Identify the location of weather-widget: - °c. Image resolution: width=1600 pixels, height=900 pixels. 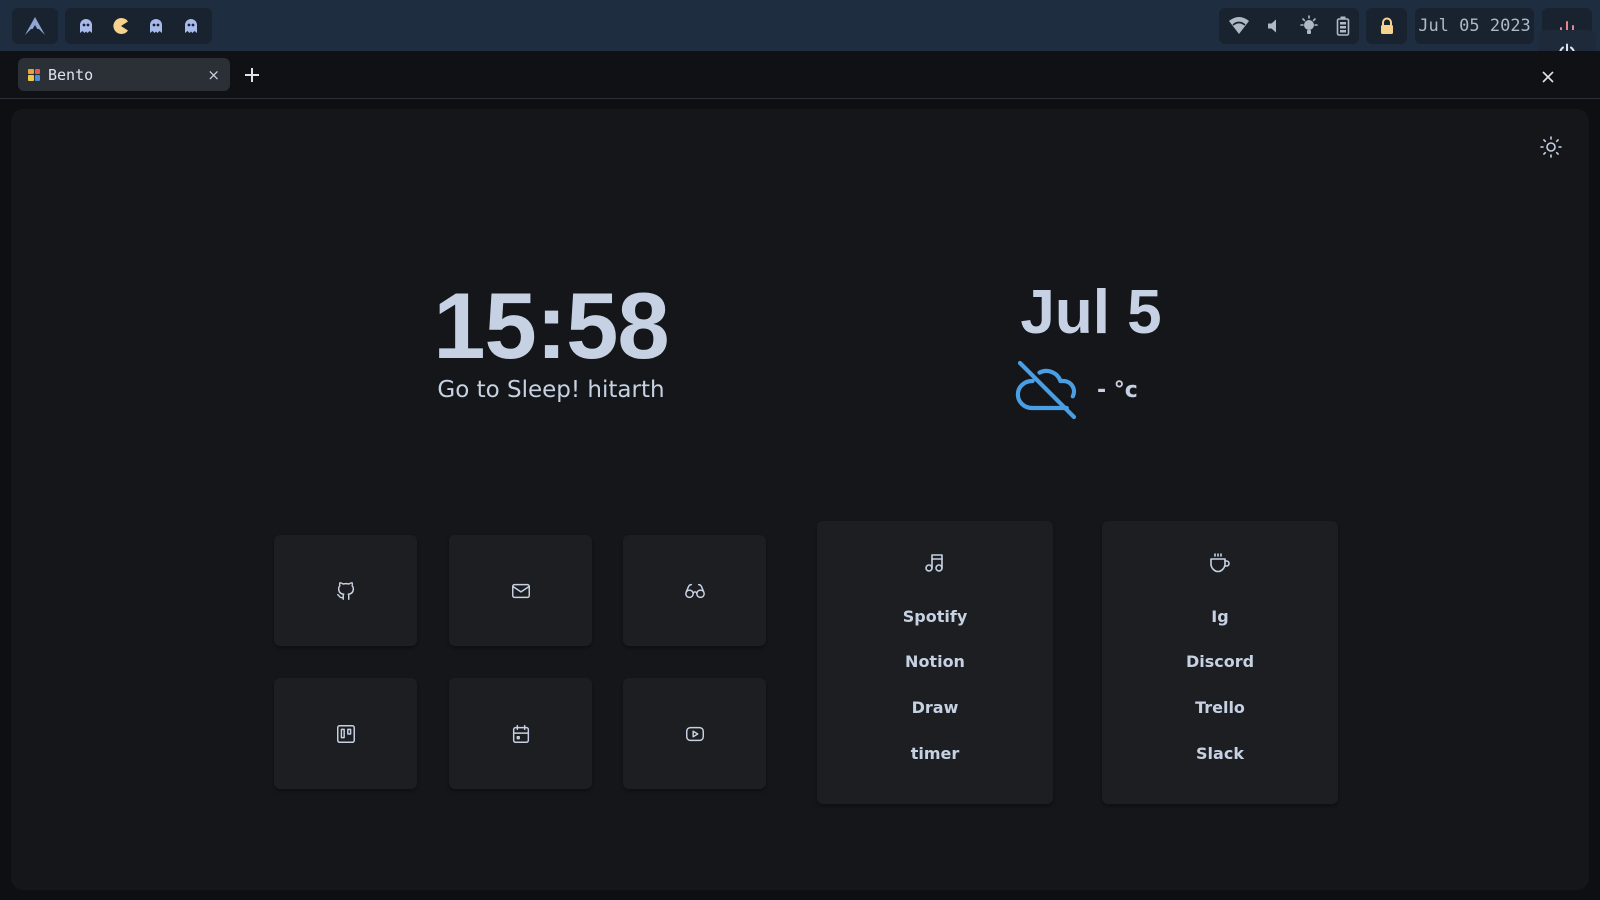
(1074, 390).